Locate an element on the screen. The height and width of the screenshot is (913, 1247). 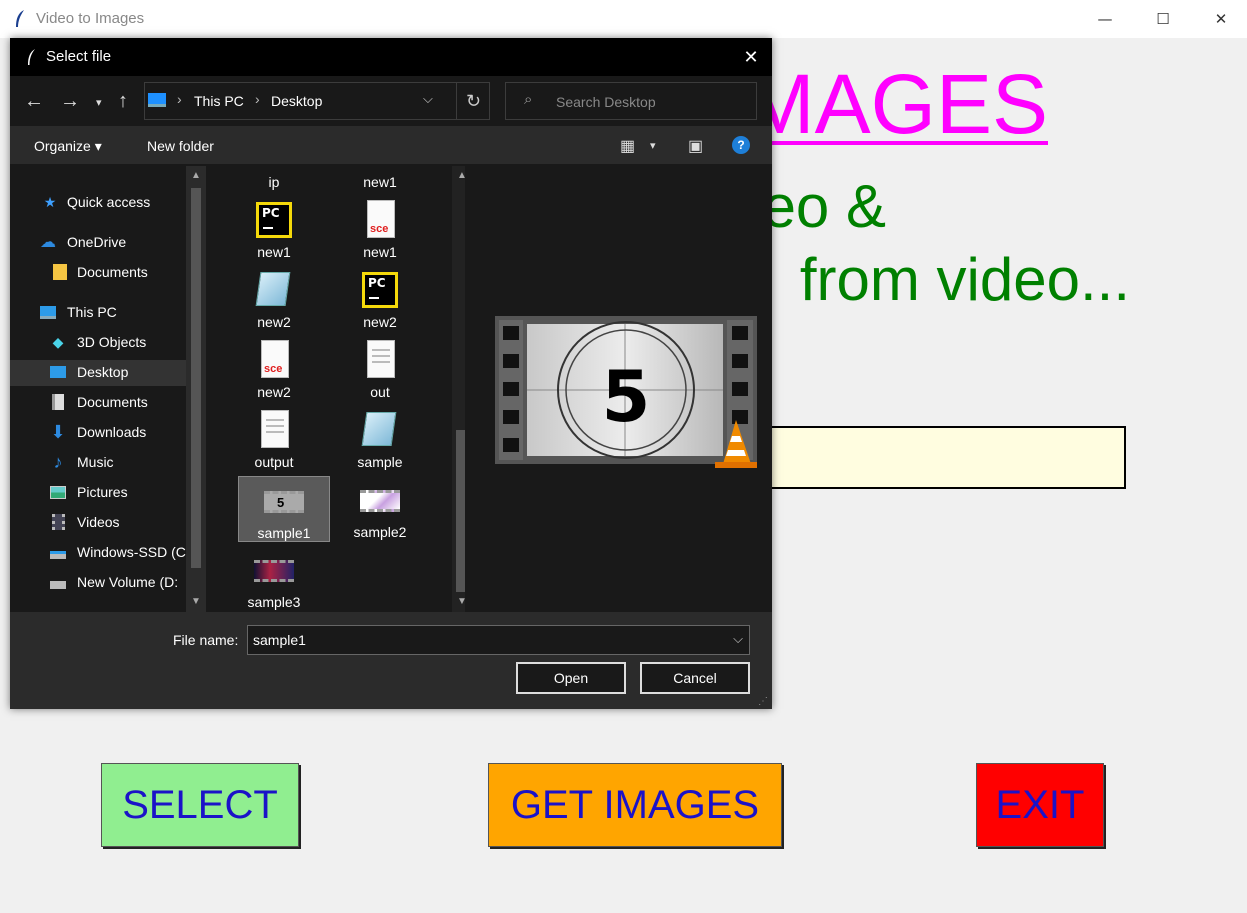
resize-grip-icon: ⋰ is located at coordinates (763, 701).